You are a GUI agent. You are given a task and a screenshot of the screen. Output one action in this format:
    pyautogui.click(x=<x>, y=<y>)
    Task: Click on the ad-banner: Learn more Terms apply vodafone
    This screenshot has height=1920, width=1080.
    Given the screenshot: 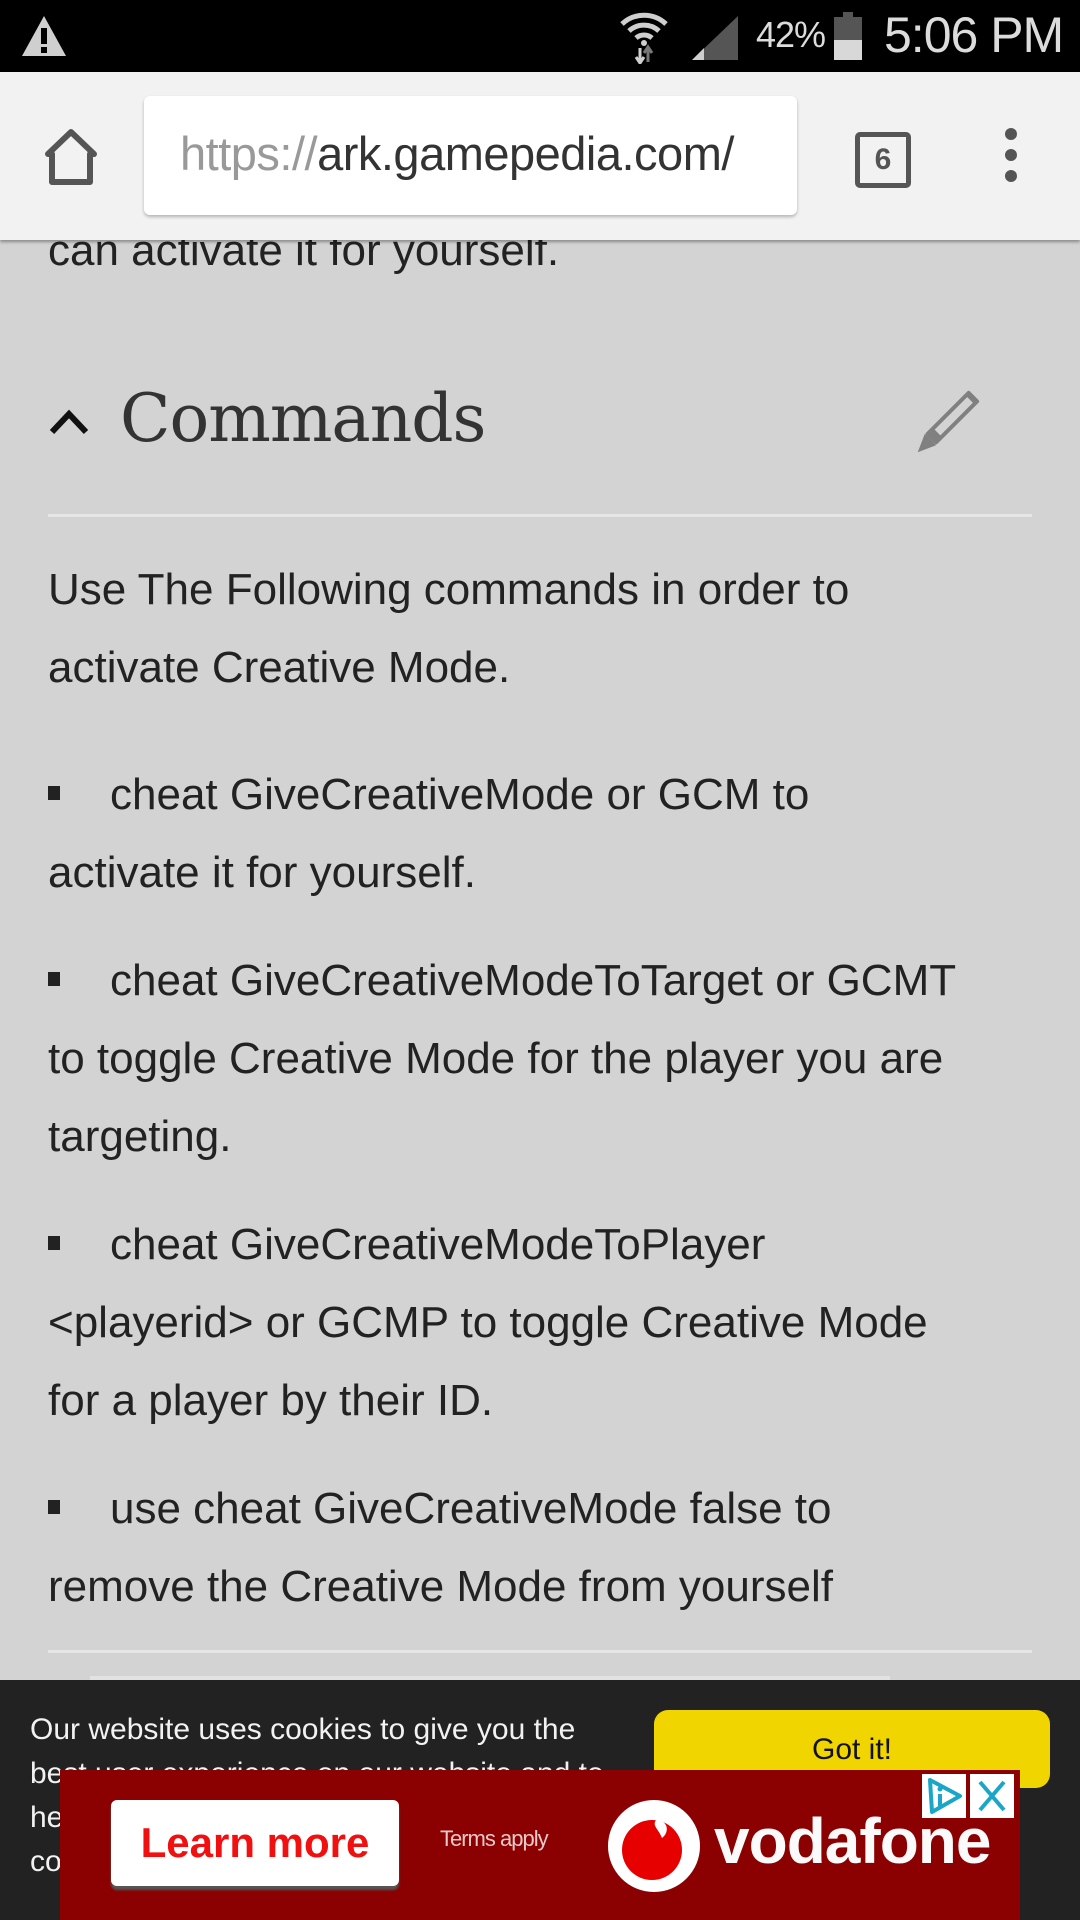 What is the action you would take?
    pyautogui.click(x=540, y=1845)
    